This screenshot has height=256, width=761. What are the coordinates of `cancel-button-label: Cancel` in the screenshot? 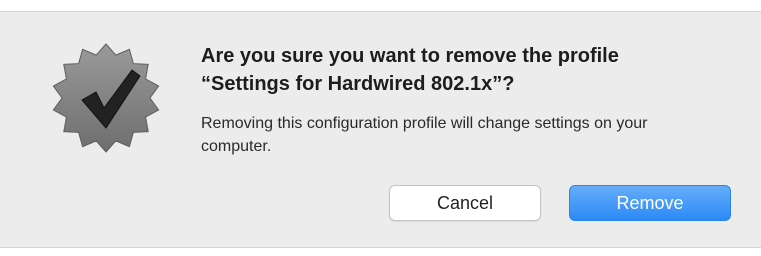 It's located at (465, 202).